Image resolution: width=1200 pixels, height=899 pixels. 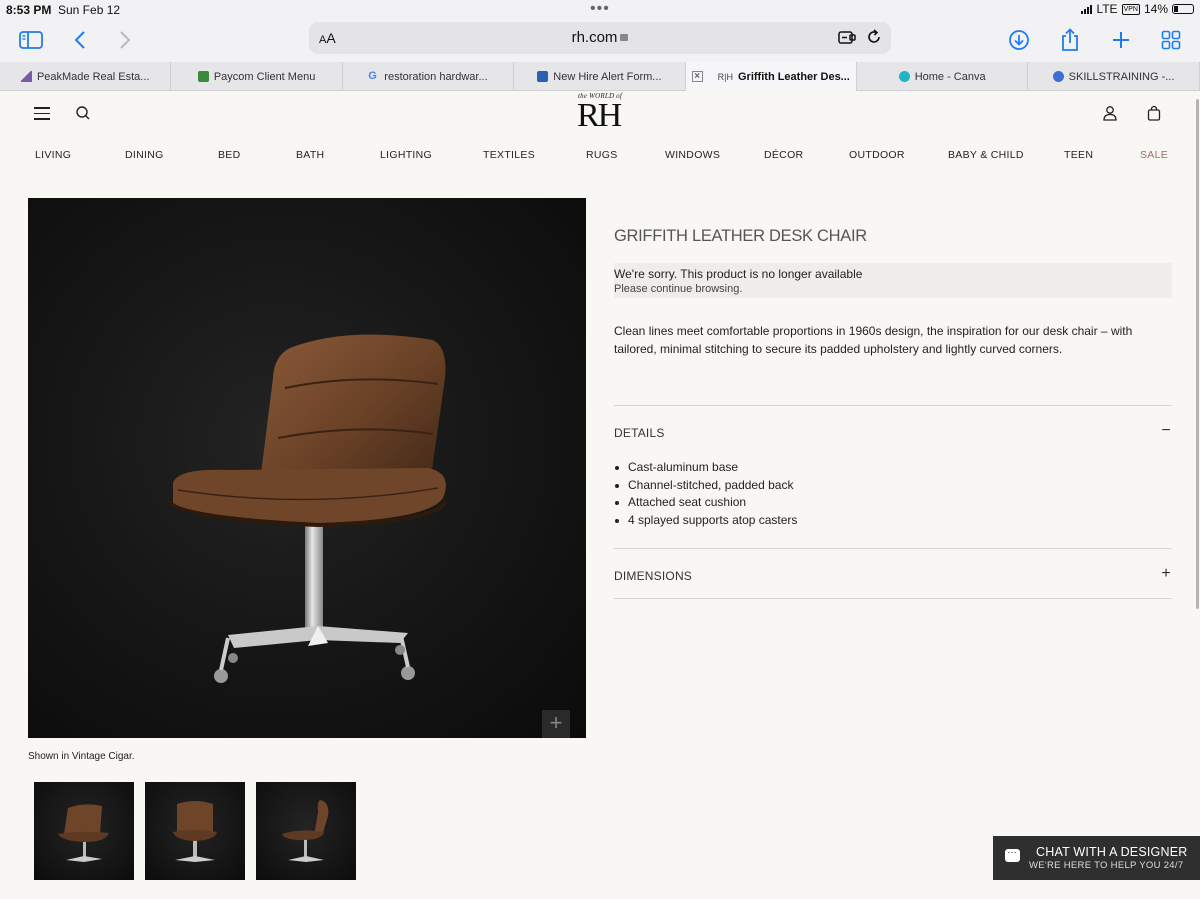 I want to click on image-caption: Shown in Vintage Cigar., so click(x=81, y=756).